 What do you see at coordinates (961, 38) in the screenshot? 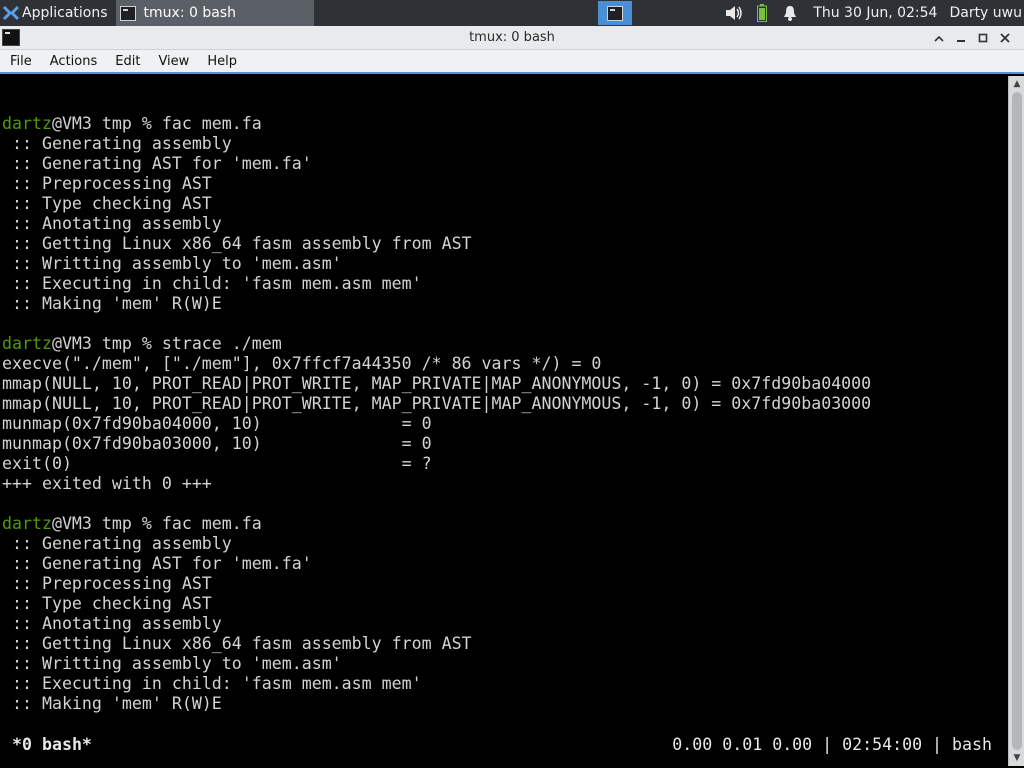
I see `minimize-button` at bounding box center [961, 38].